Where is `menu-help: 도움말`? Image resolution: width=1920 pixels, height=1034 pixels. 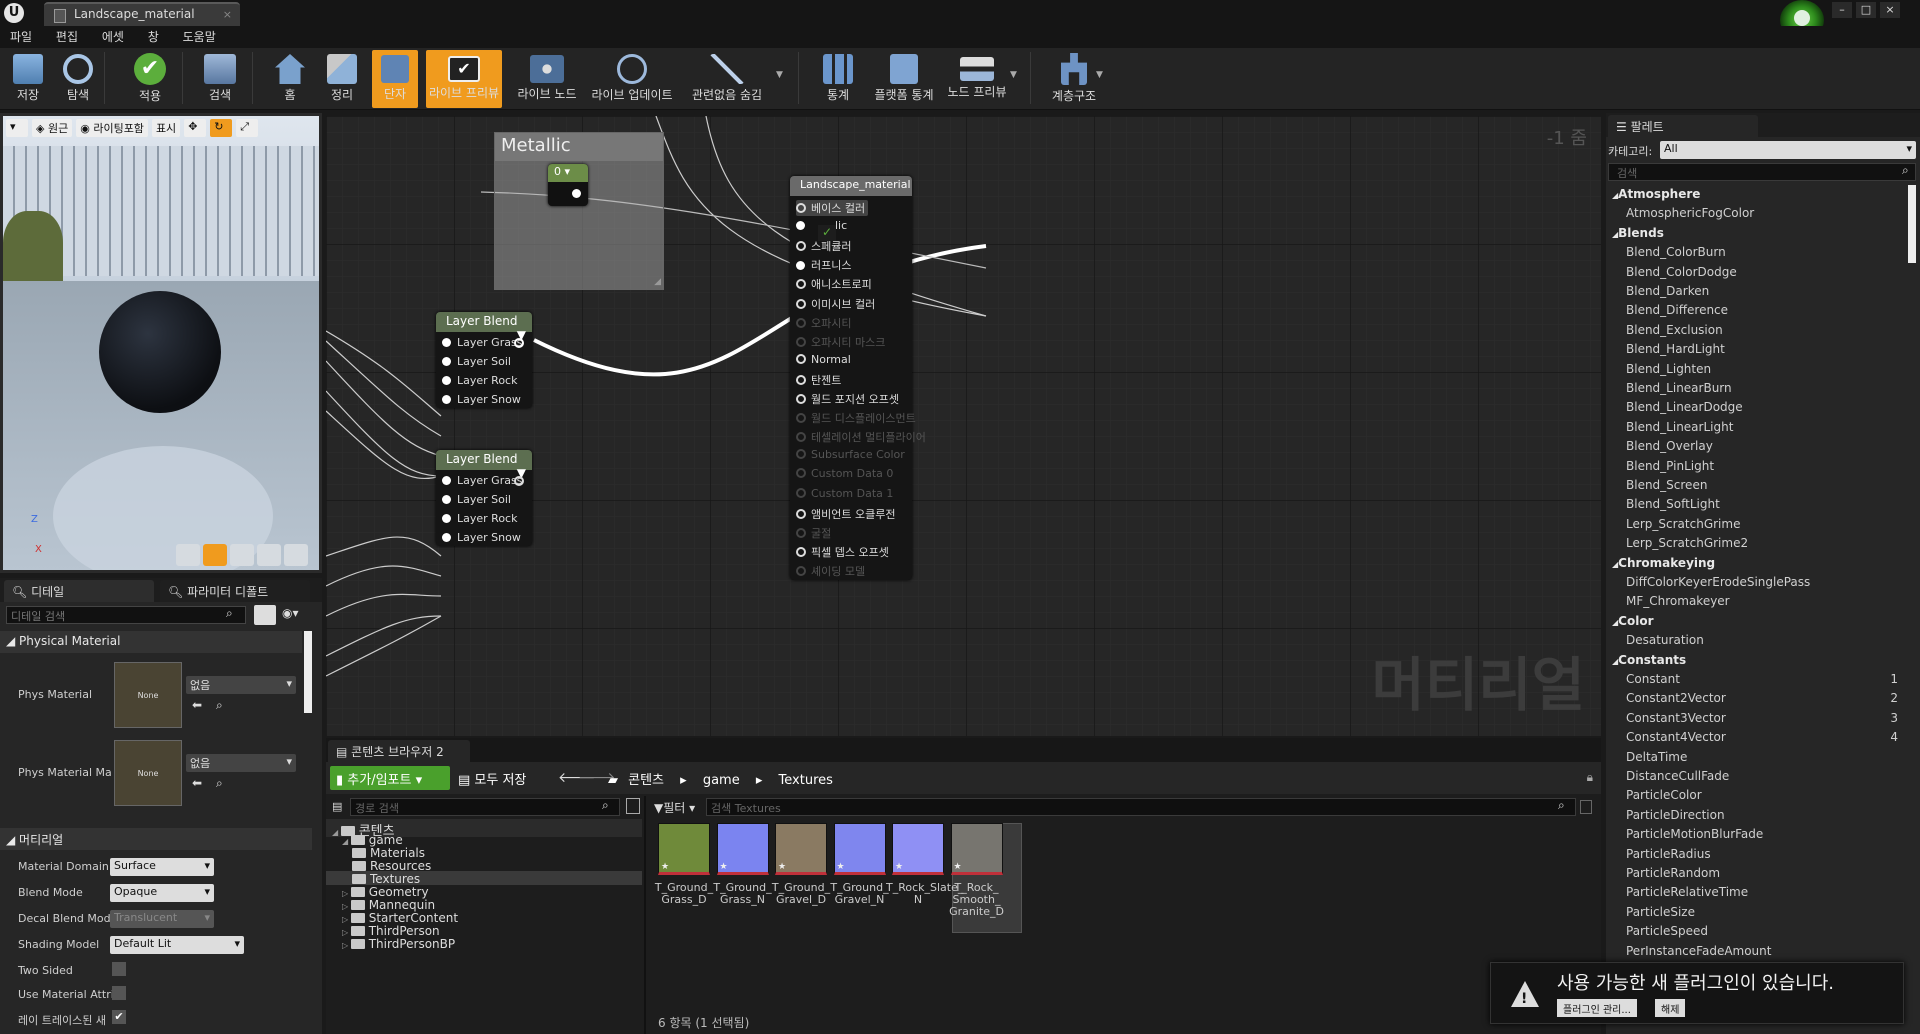
menu-help: 도움말 is located at coordinates (199, 37).